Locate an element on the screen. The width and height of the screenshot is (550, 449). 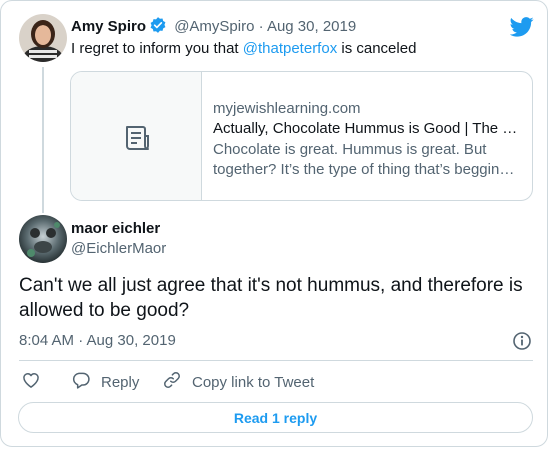
reply-button: Reply is located at coordinates (105, 382).